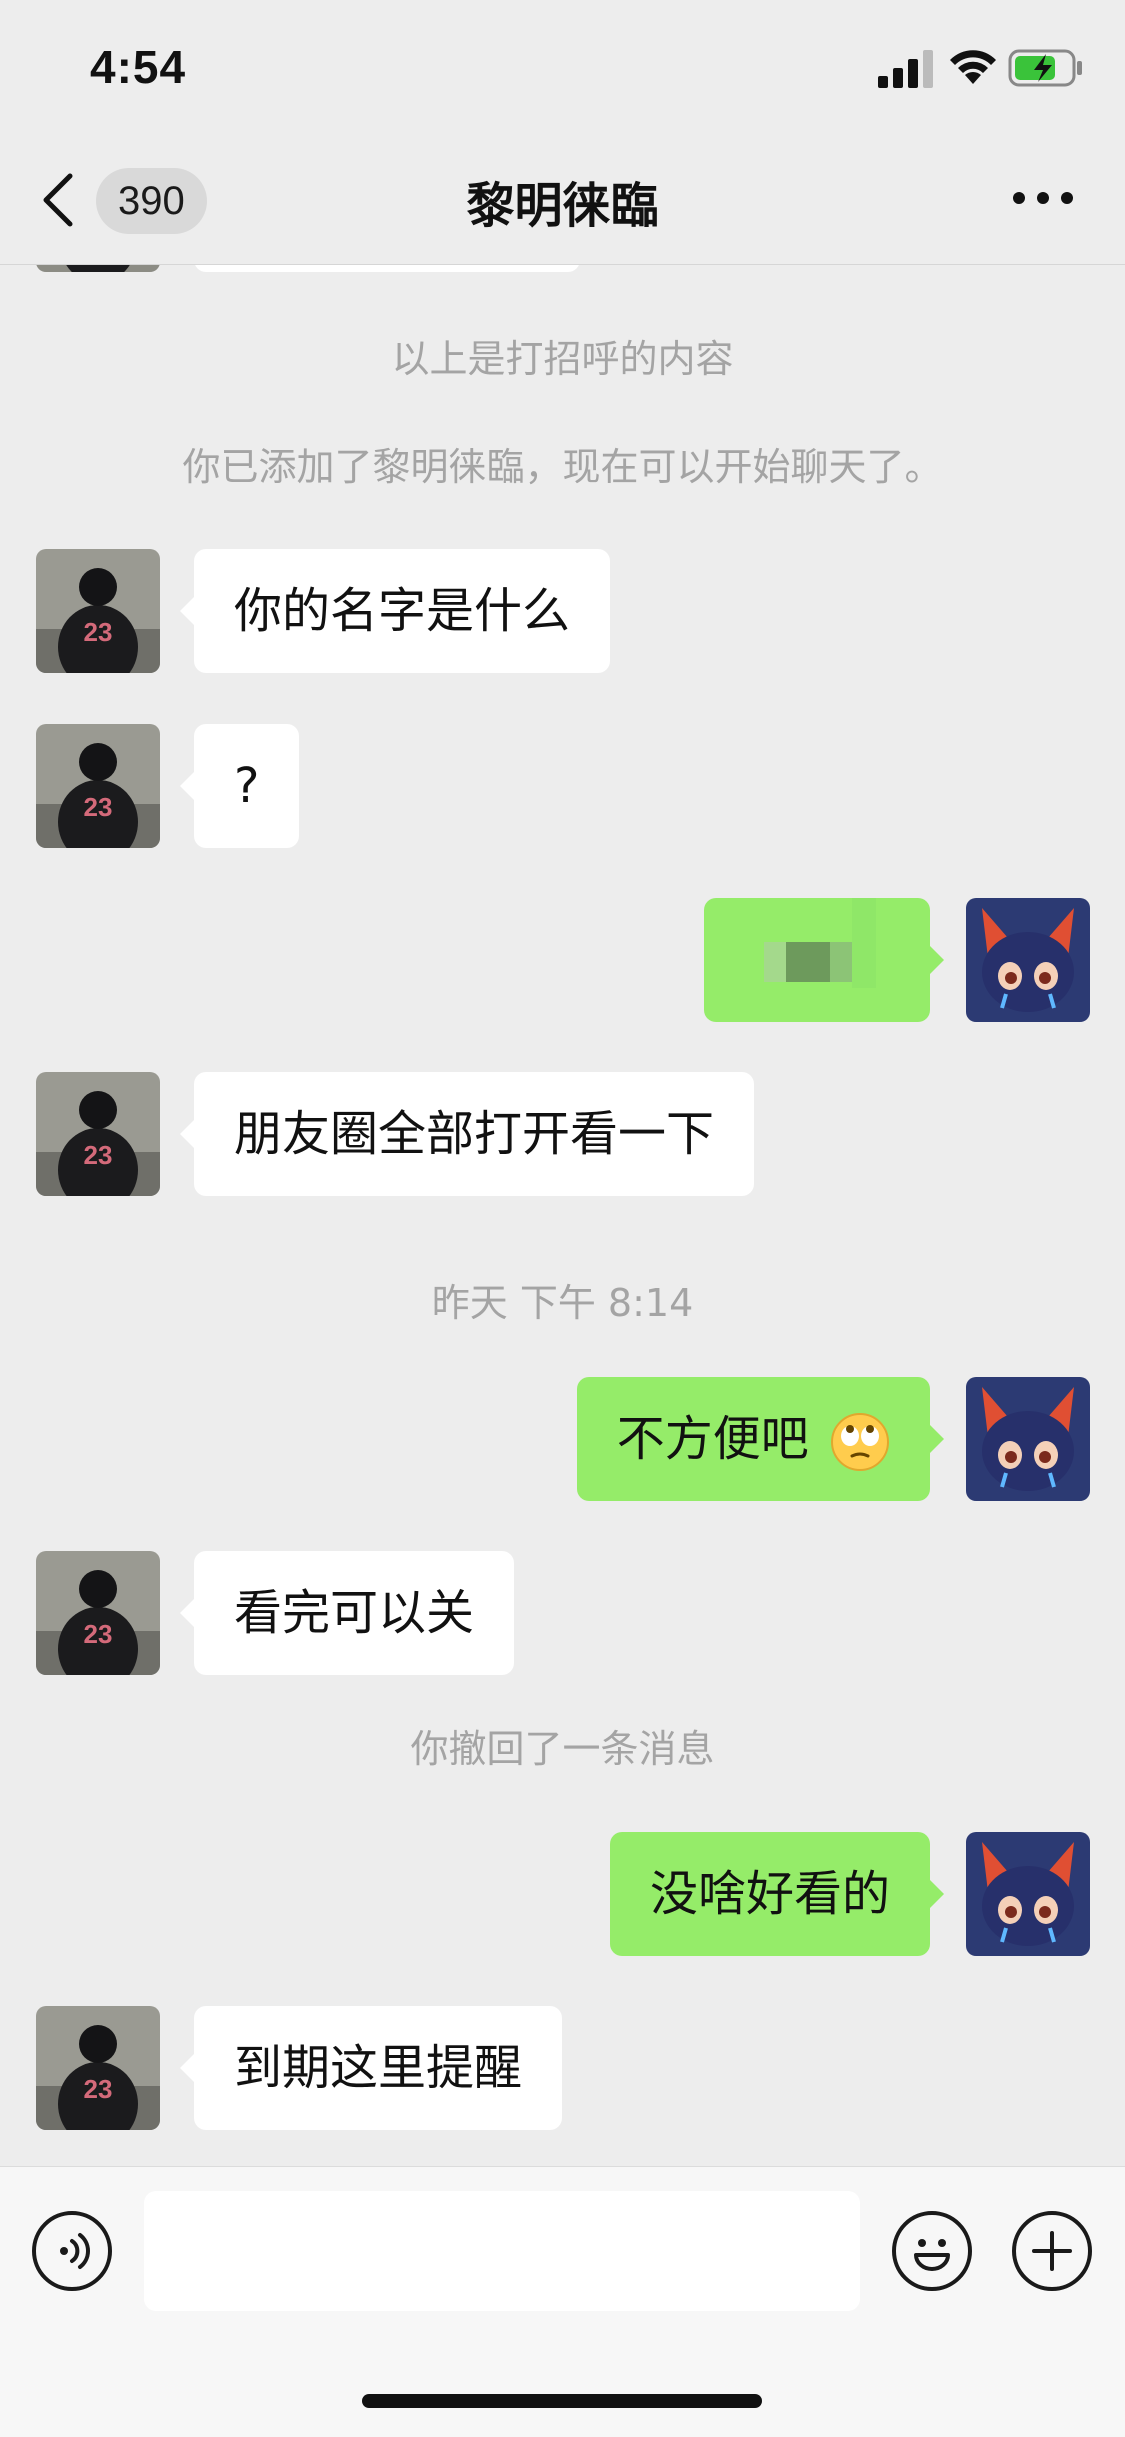 The height and width of the screenshot is (2437, 1125). I want to click on chat-header: 390 黎明徕臨, so click(562, 198).